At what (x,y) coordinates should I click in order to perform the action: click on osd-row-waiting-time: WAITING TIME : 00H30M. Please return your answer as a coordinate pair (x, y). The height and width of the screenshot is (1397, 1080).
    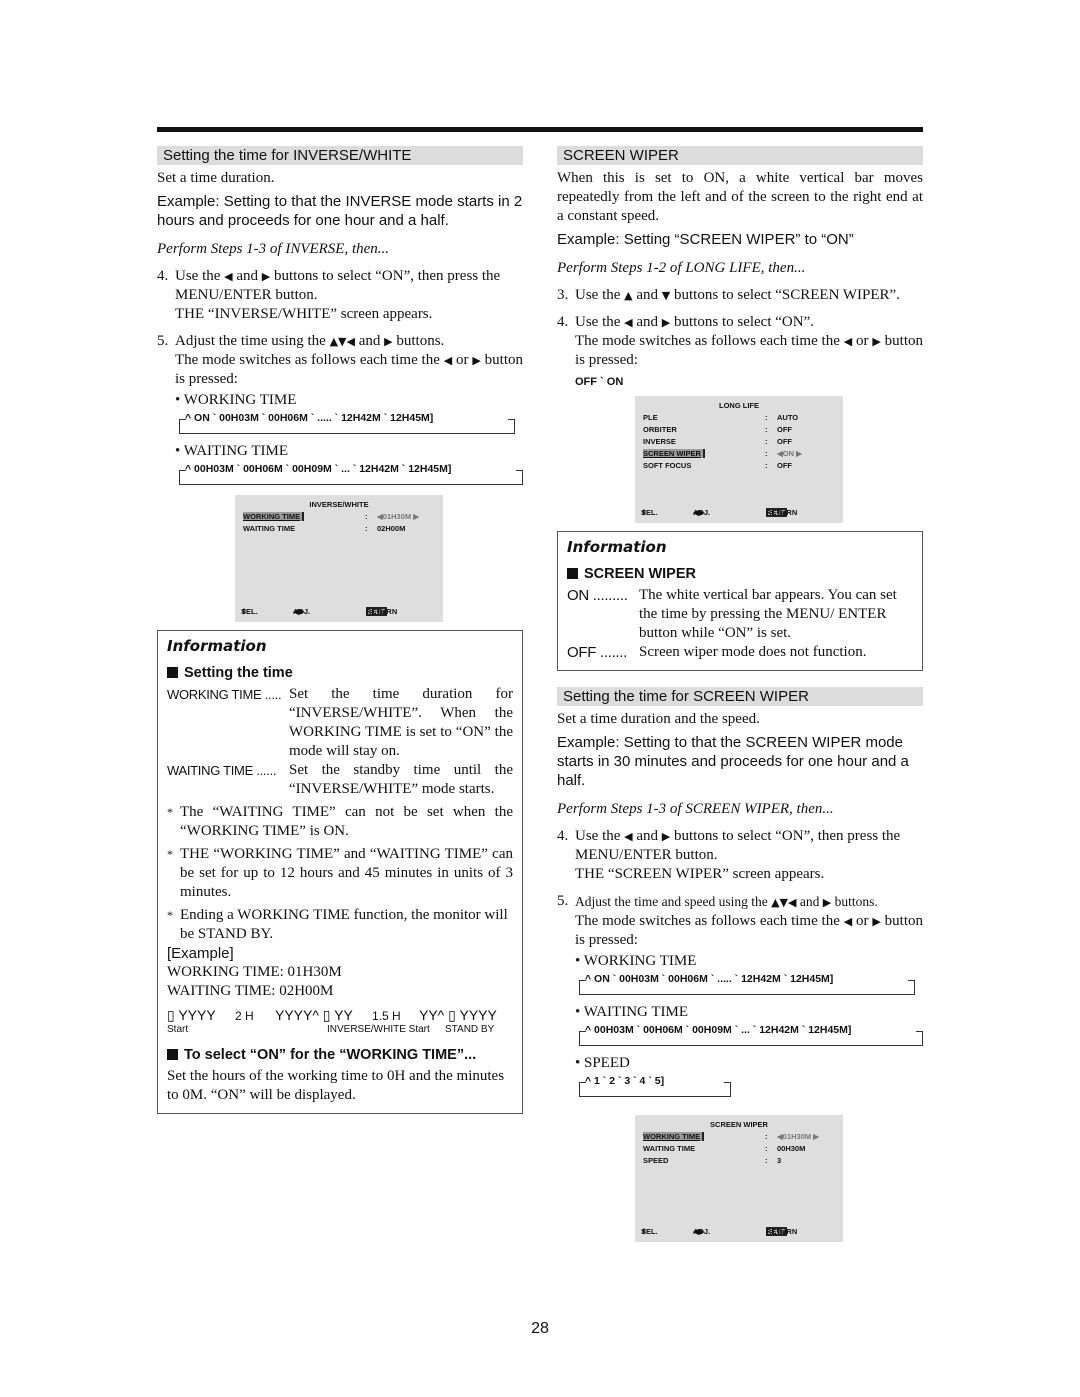
    Looking at the image, I should click on (739, 1149).